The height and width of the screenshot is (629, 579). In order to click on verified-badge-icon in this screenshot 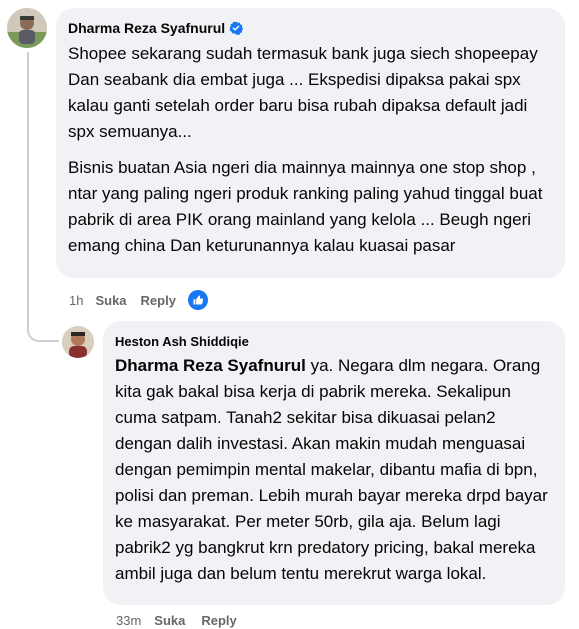, I will do `click(236, 30)`.